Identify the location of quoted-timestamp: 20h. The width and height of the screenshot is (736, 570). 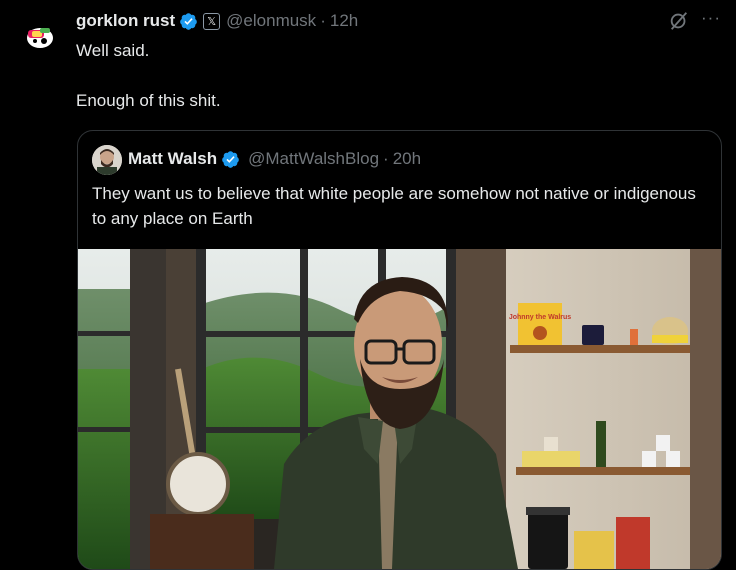
(407, 159).